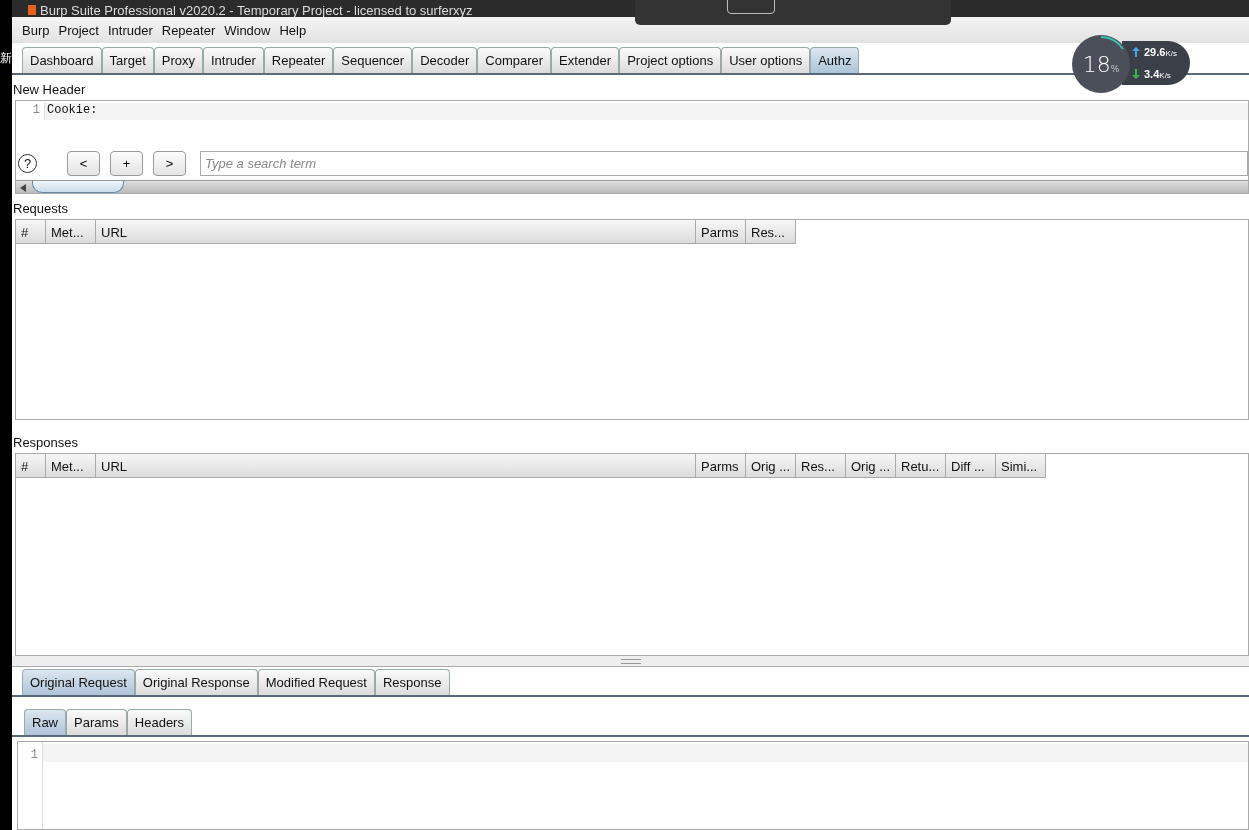 The height and width of the screenshot is (830, 1249). I want to click on tab: Comparer, so click(514, 60).